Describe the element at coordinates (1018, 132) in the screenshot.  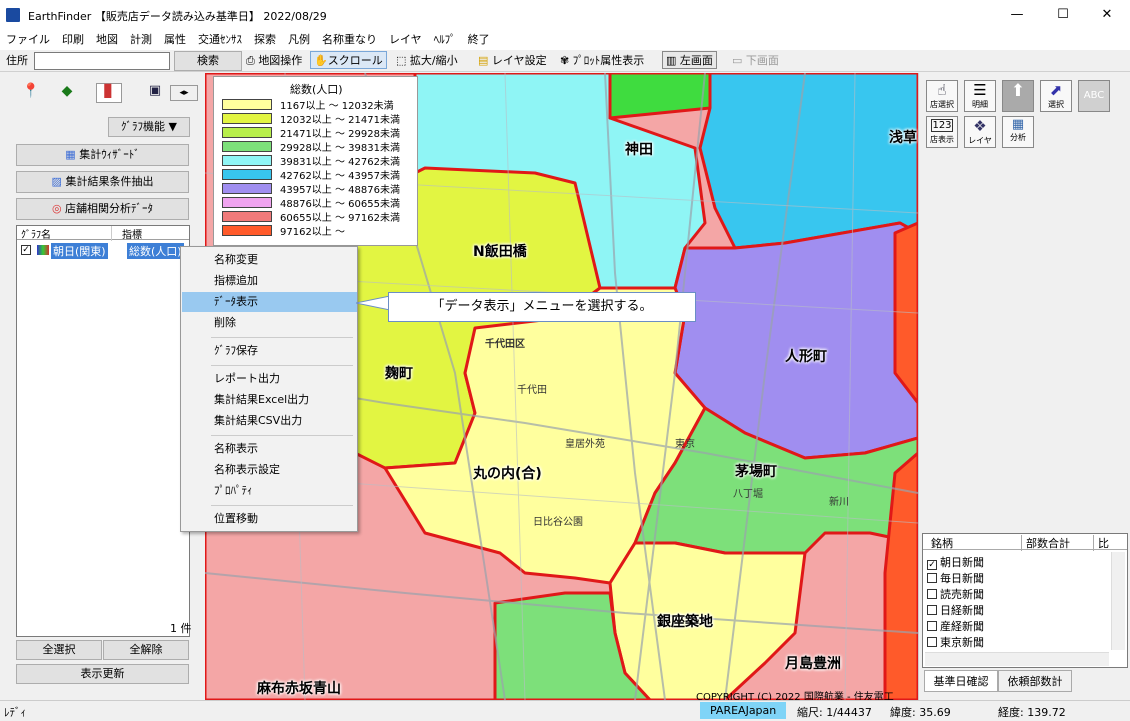
I see `analysis-button: ▦ 分析` at that location.